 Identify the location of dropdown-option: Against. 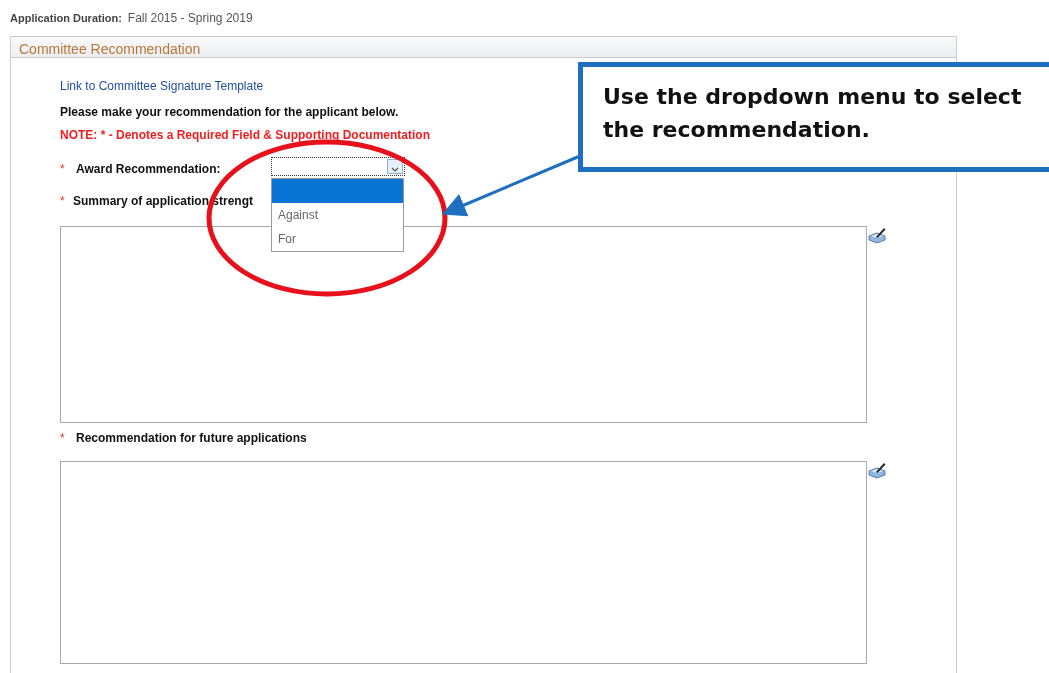
(337, 215).